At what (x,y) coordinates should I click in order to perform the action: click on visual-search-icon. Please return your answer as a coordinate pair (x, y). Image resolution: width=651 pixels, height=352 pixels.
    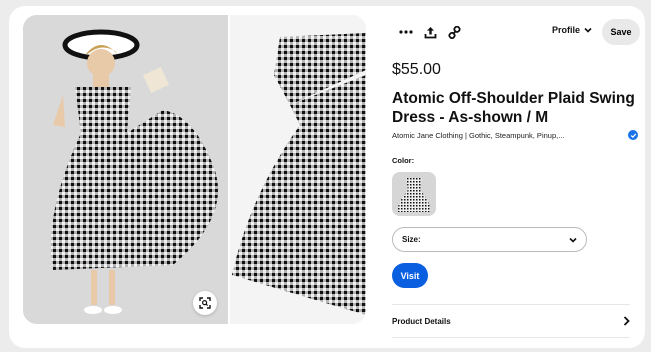
    Looking at the image, I should click on (205, 303).